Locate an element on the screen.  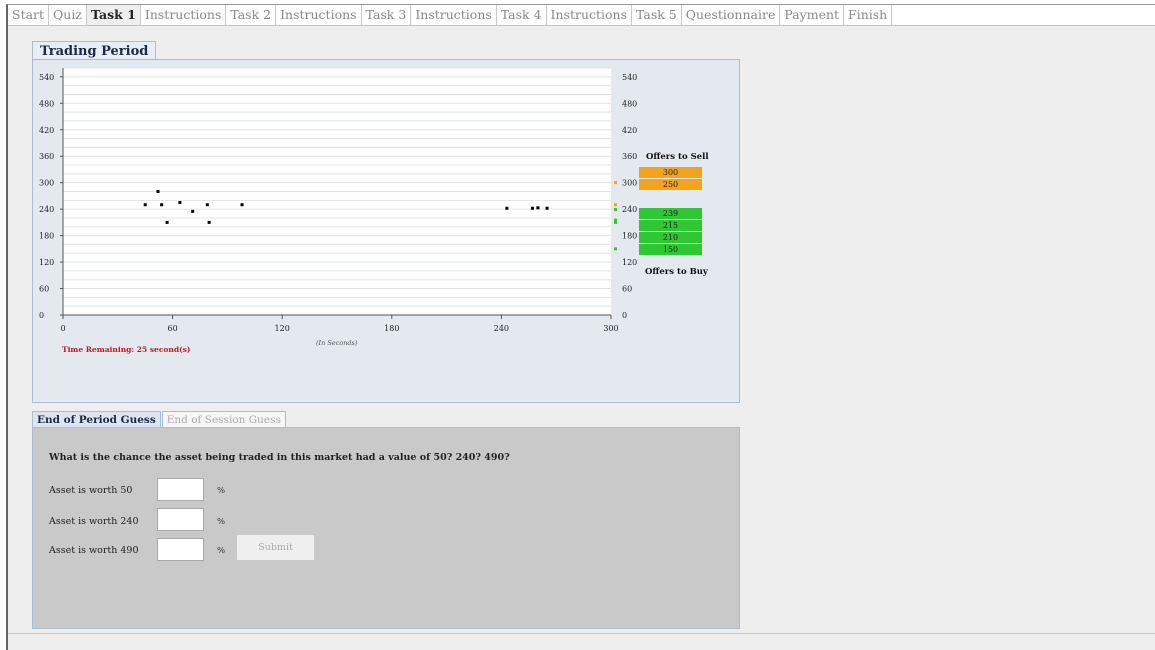
tab-instructions-4: Instructions is located at coordinates (590, 15).